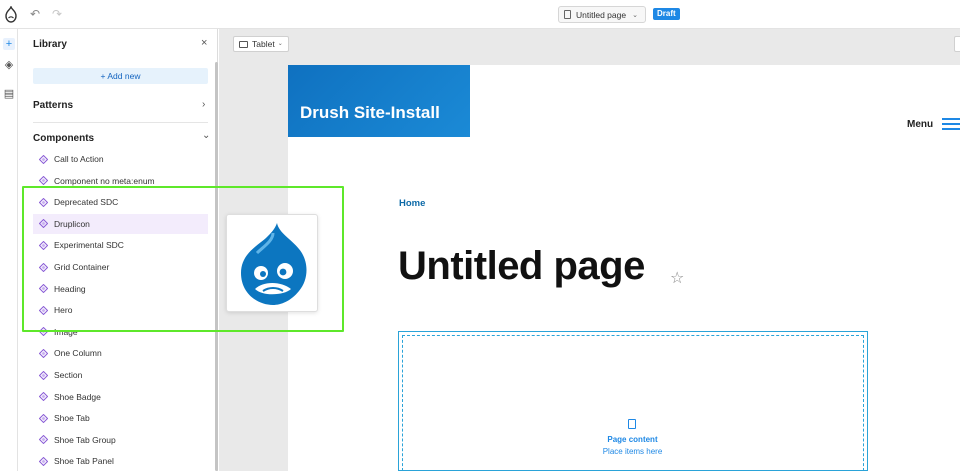  I want to click on redo-icon: ↷, so click(57, 14).